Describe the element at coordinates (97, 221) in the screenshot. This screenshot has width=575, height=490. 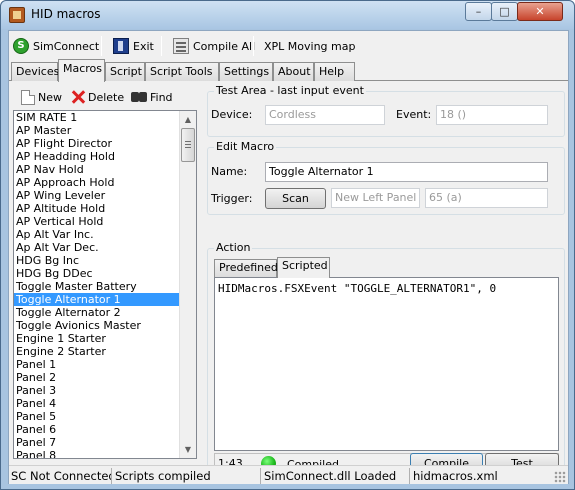
I see `macro-list-item: AP Vertical Hold` at that location.